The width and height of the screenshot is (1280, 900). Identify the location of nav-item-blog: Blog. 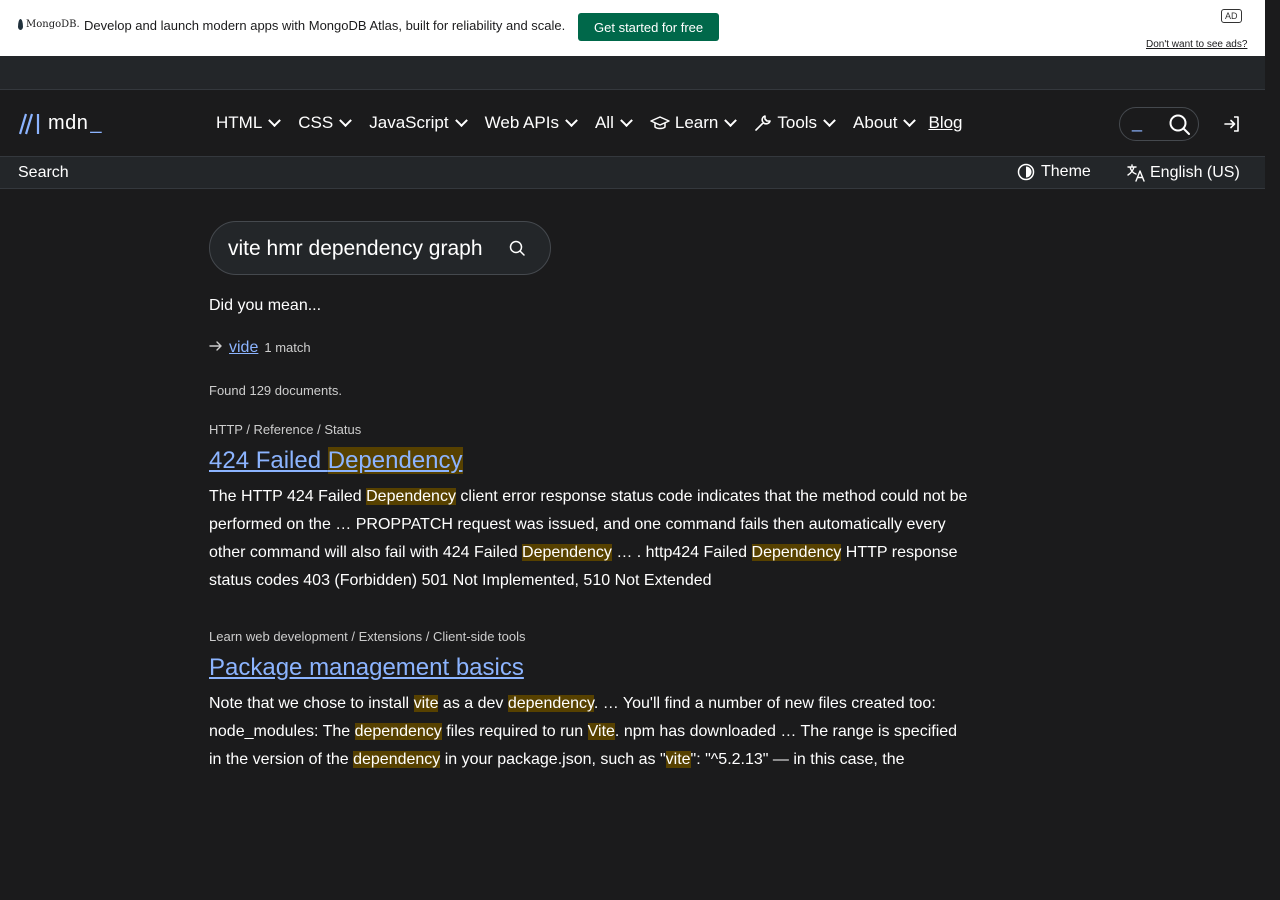
(945, 123).